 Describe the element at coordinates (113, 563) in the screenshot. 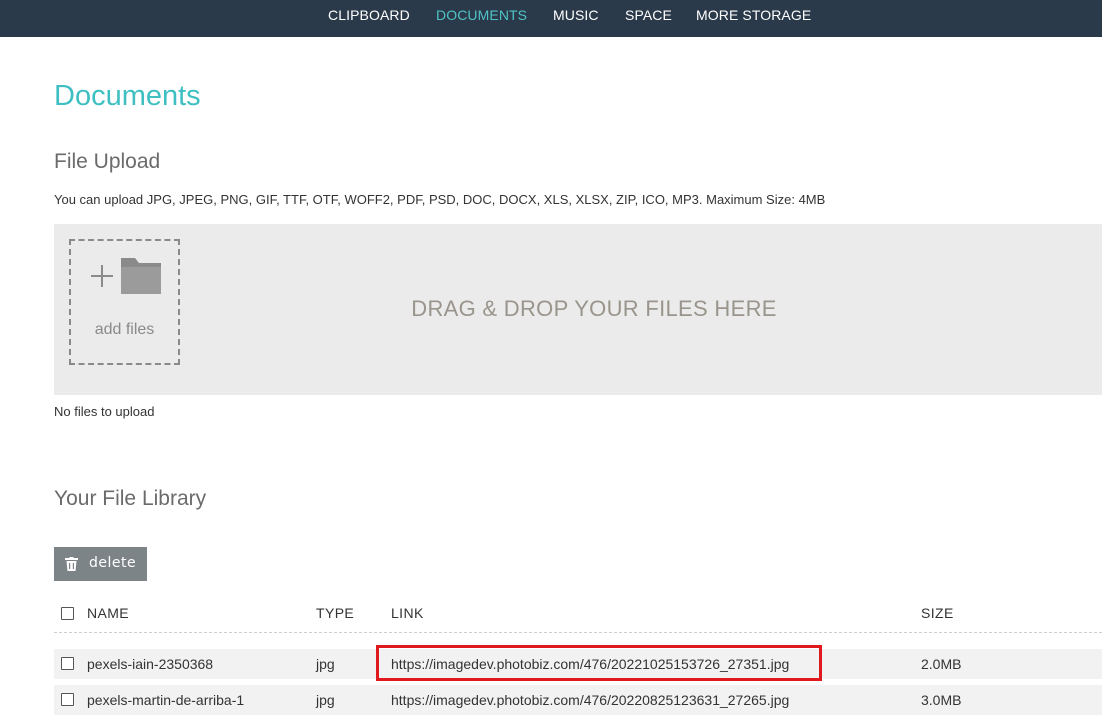

I see `delete-label: delete` at that location.